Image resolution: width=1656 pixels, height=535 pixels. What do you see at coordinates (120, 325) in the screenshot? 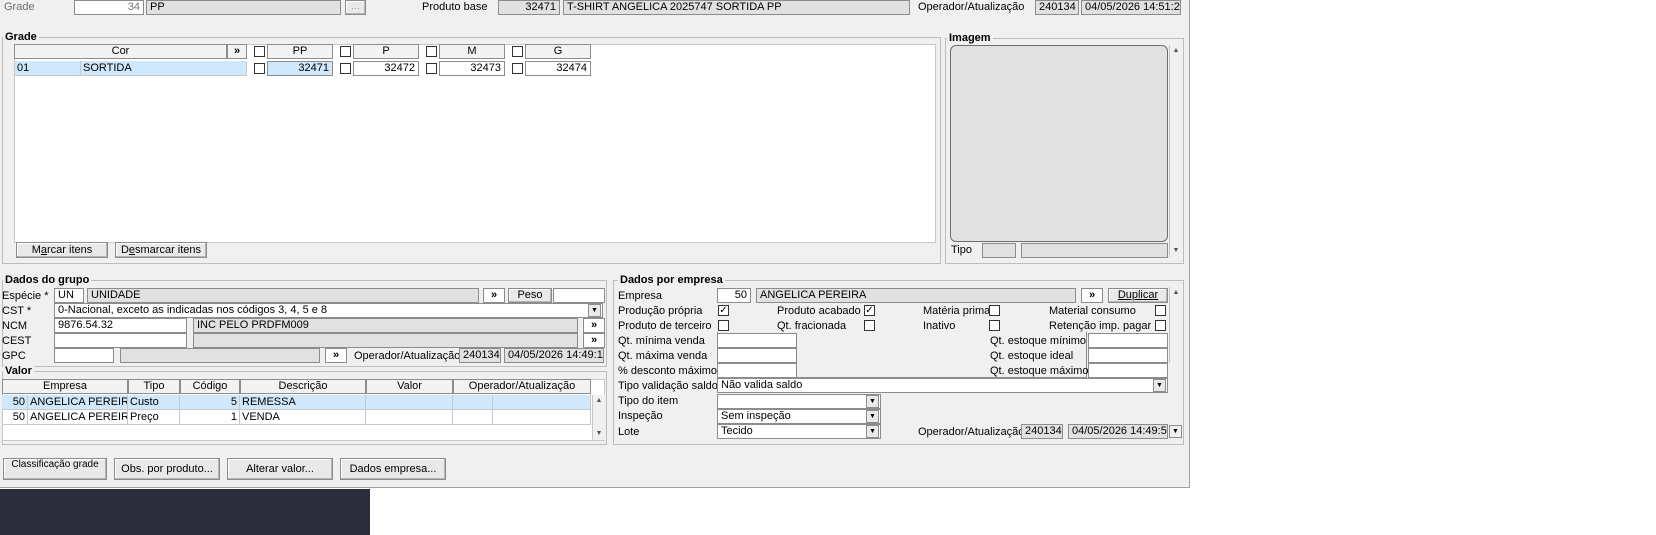
I see `ncm-code-field: 9876.54.32` at bounding box center [120, 325].